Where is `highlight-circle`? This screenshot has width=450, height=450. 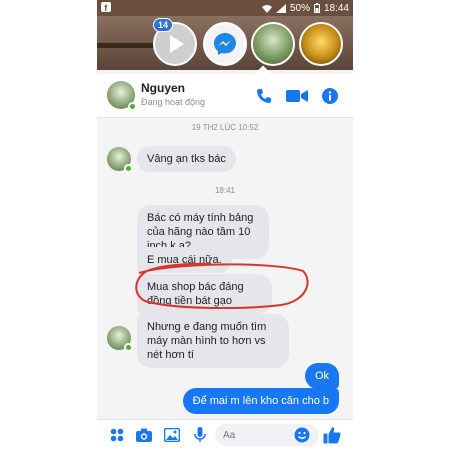 highlight-circle is located at coordinates (222, 285).